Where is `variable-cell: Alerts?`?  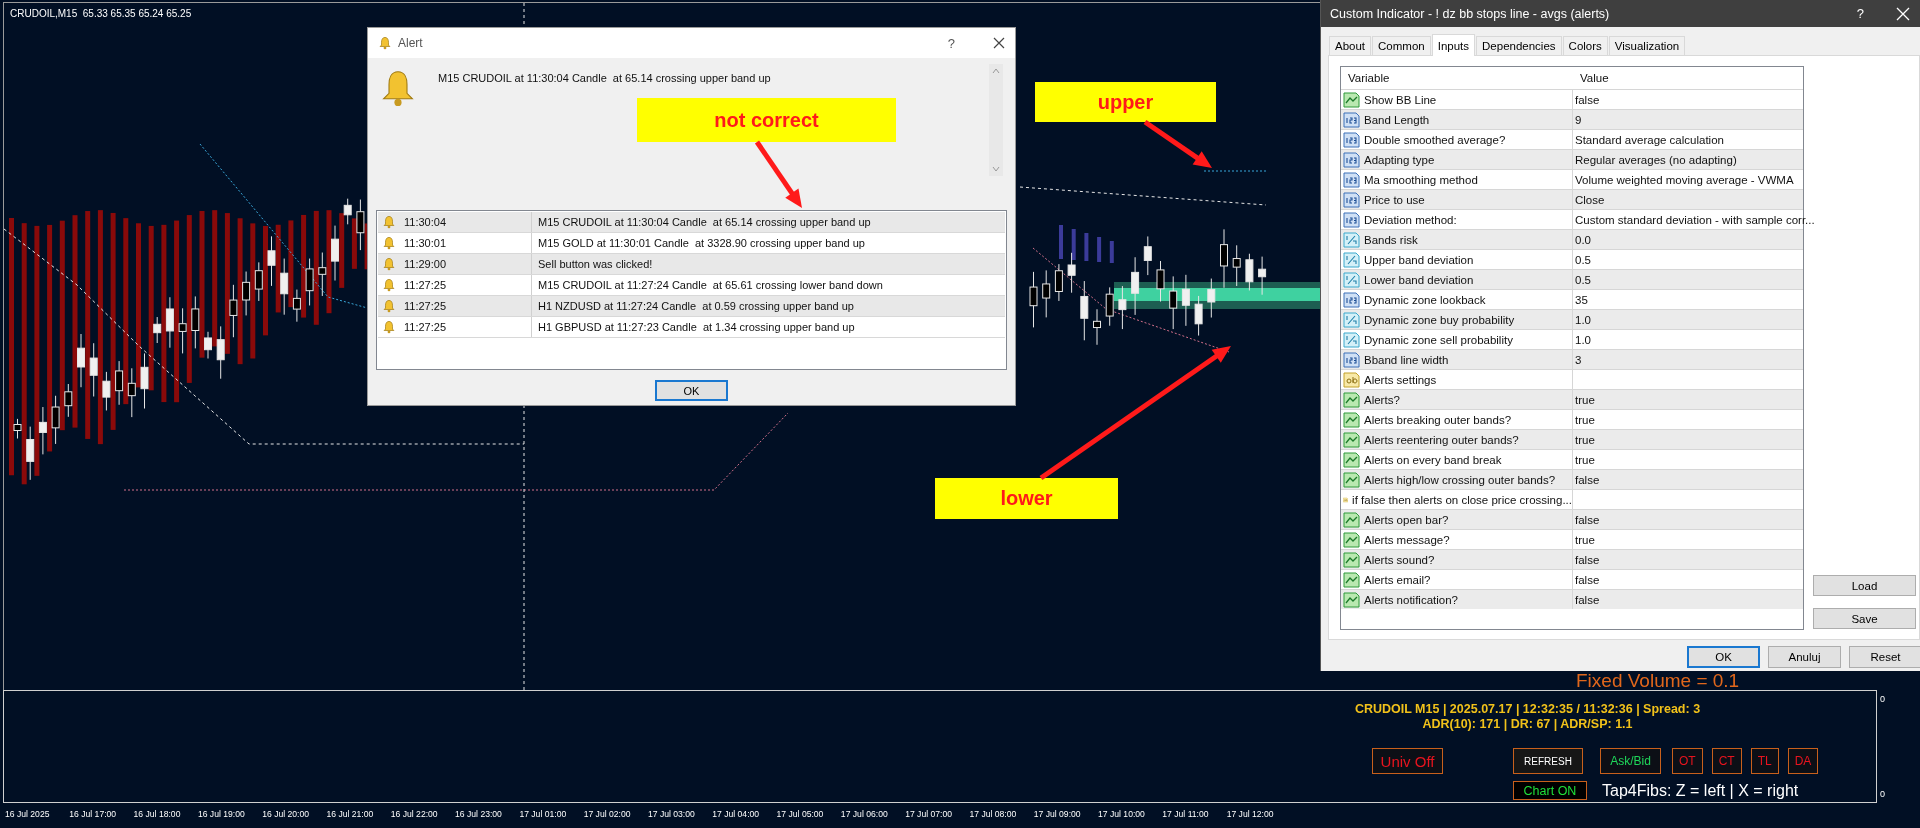
variable-cell: Alerts? is located at coordinates (1457, 399).